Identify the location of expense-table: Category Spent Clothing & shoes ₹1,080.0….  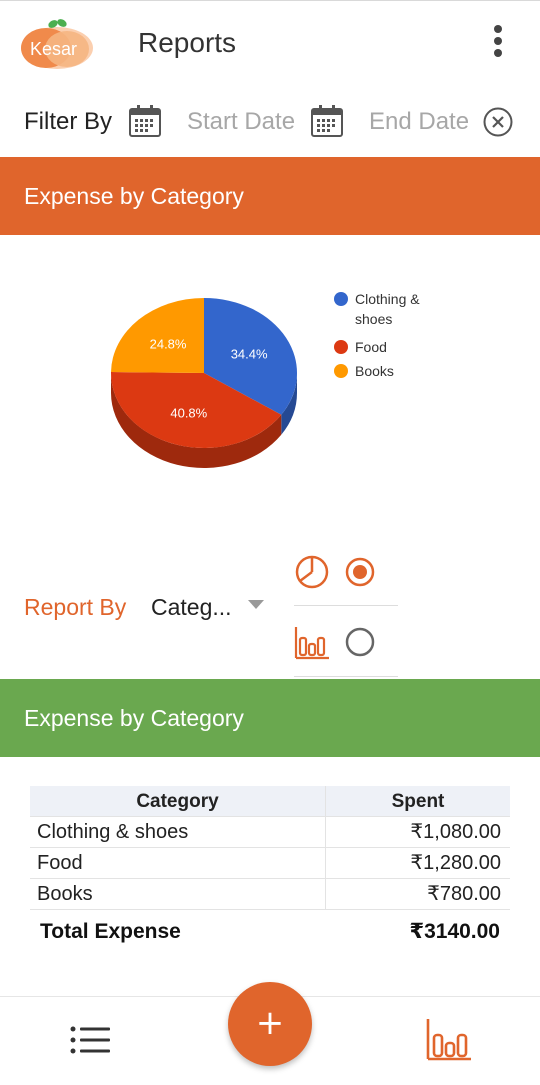
(270, 870).